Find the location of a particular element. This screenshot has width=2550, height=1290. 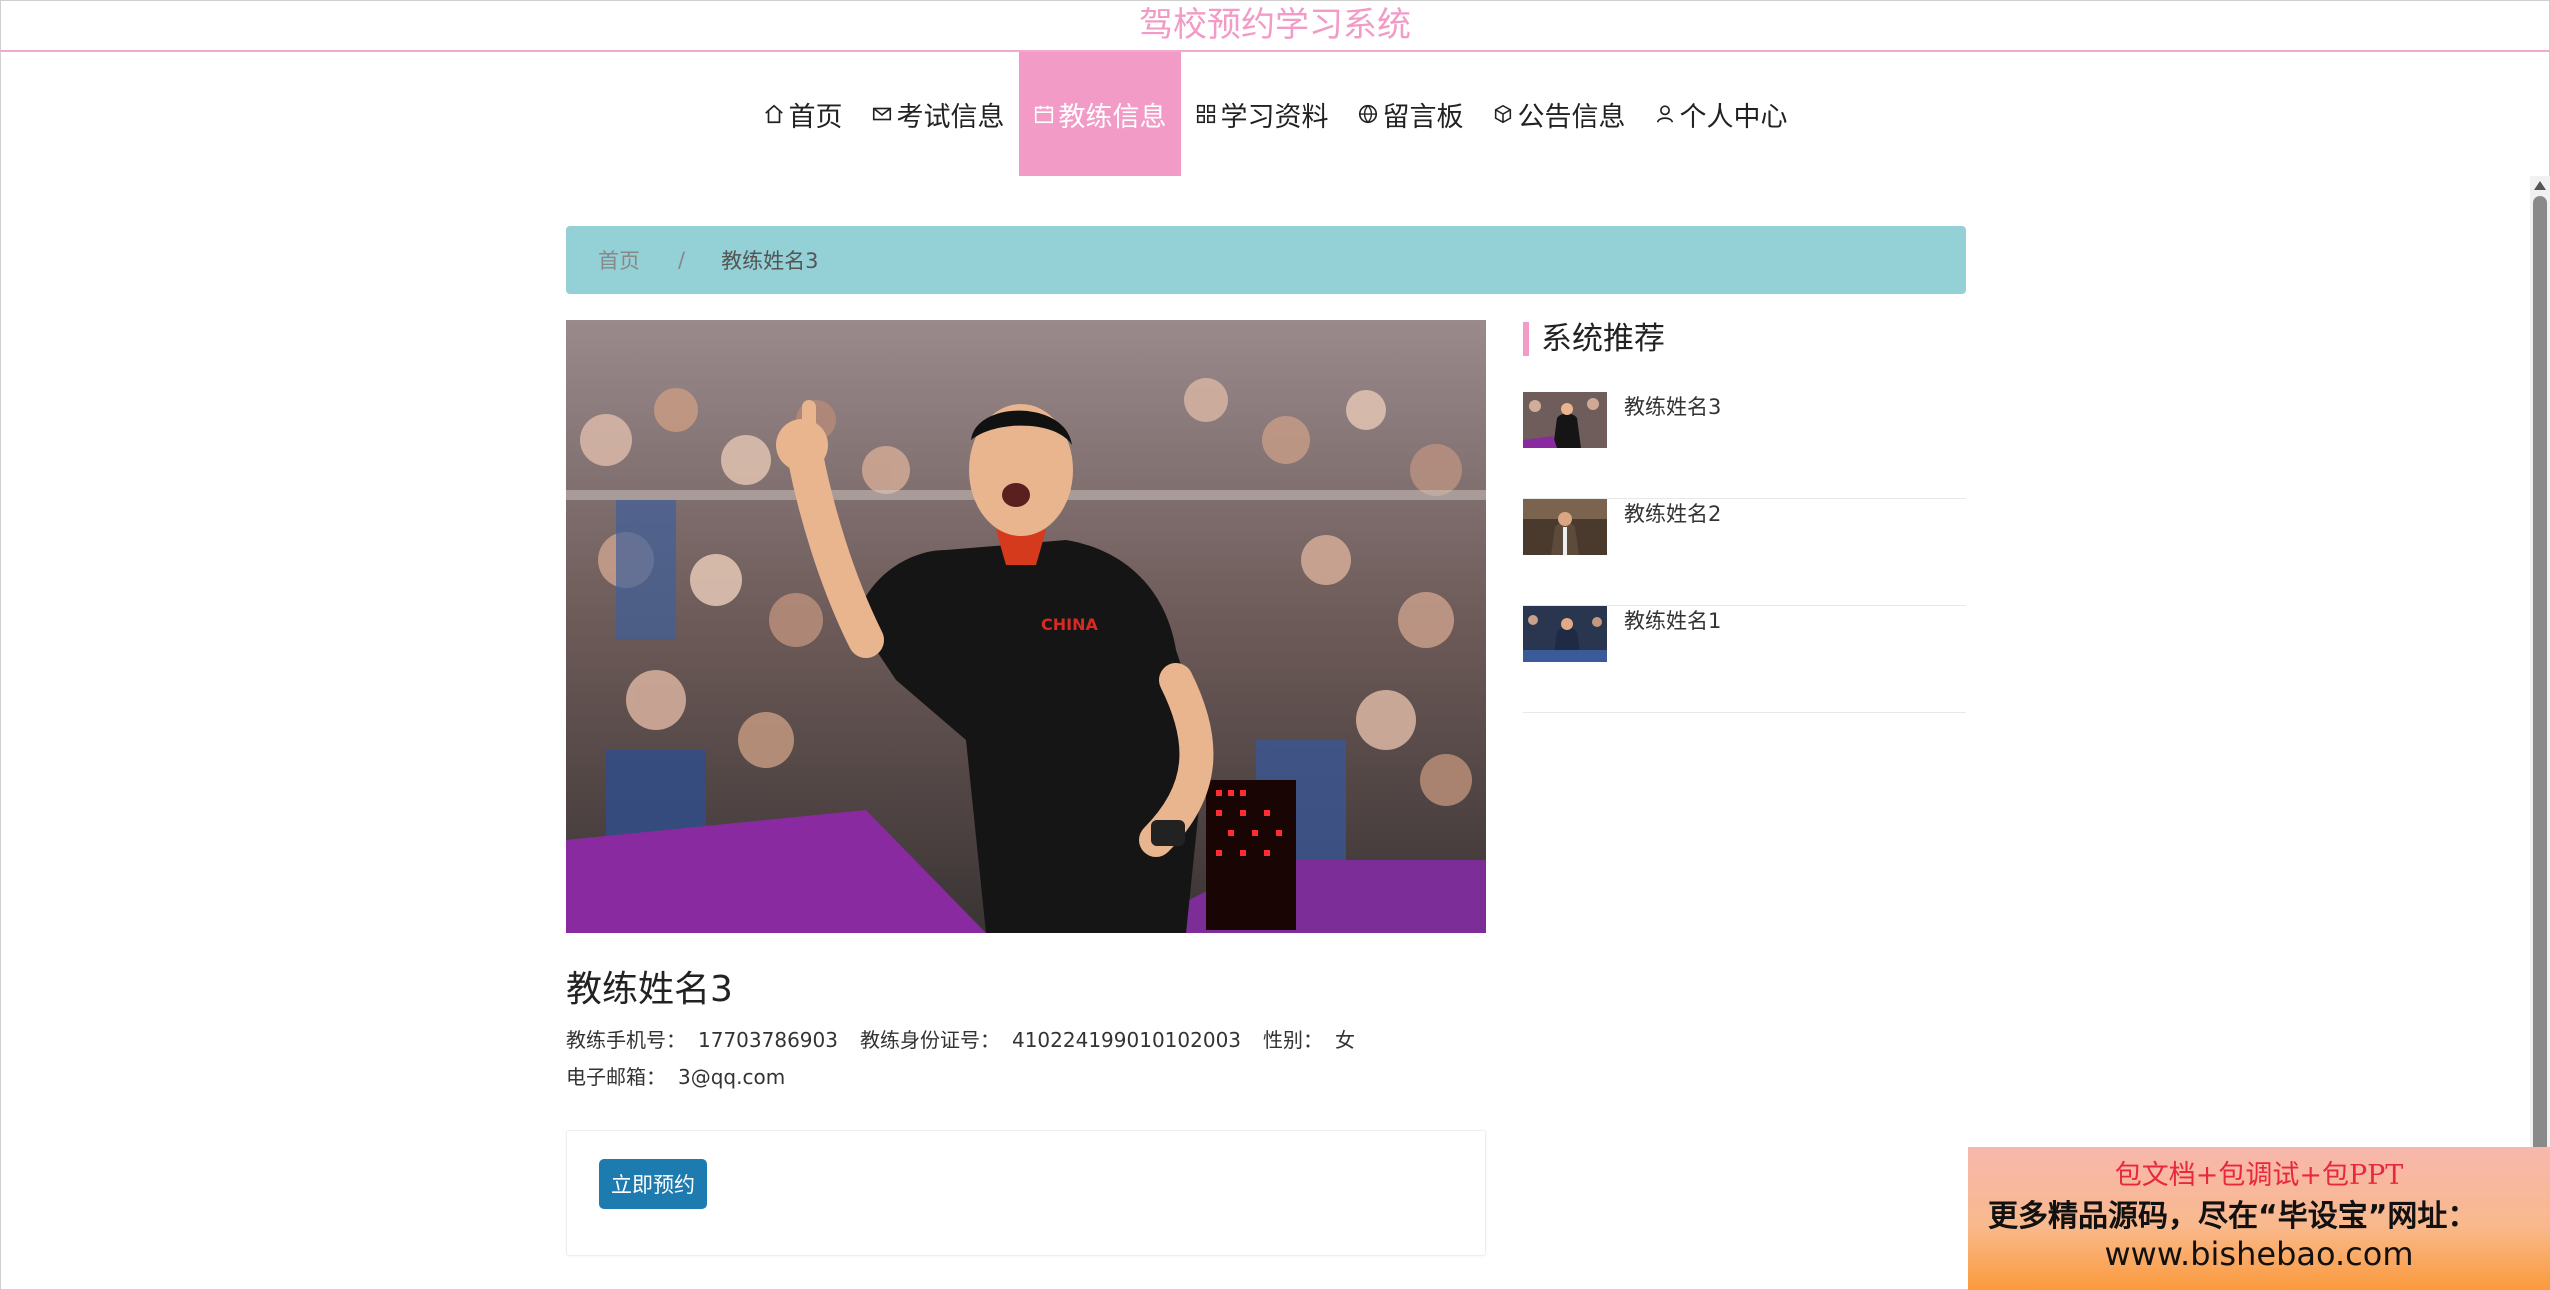

nav-item-board: 留言板 is located at coordinates (1410, 114).